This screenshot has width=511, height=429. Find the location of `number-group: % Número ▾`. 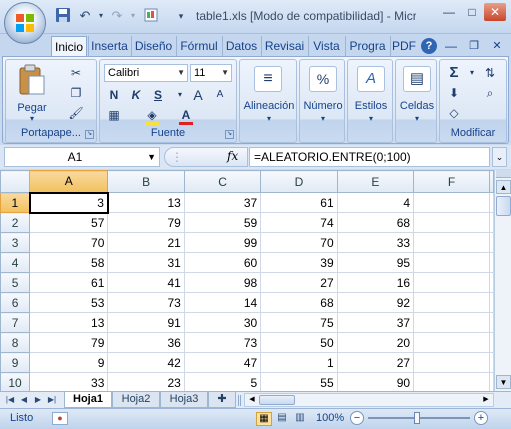

number-group: % Número ▾ is located at coordinates (322, 101).